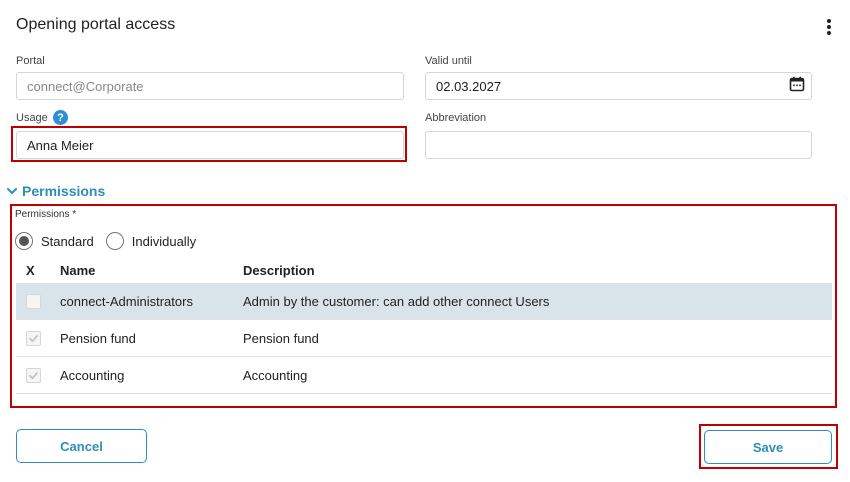 The image size is (850, 482). Describe the element at coordinates (24, 241) in the screenshot. I see `radio-standard` at that location.